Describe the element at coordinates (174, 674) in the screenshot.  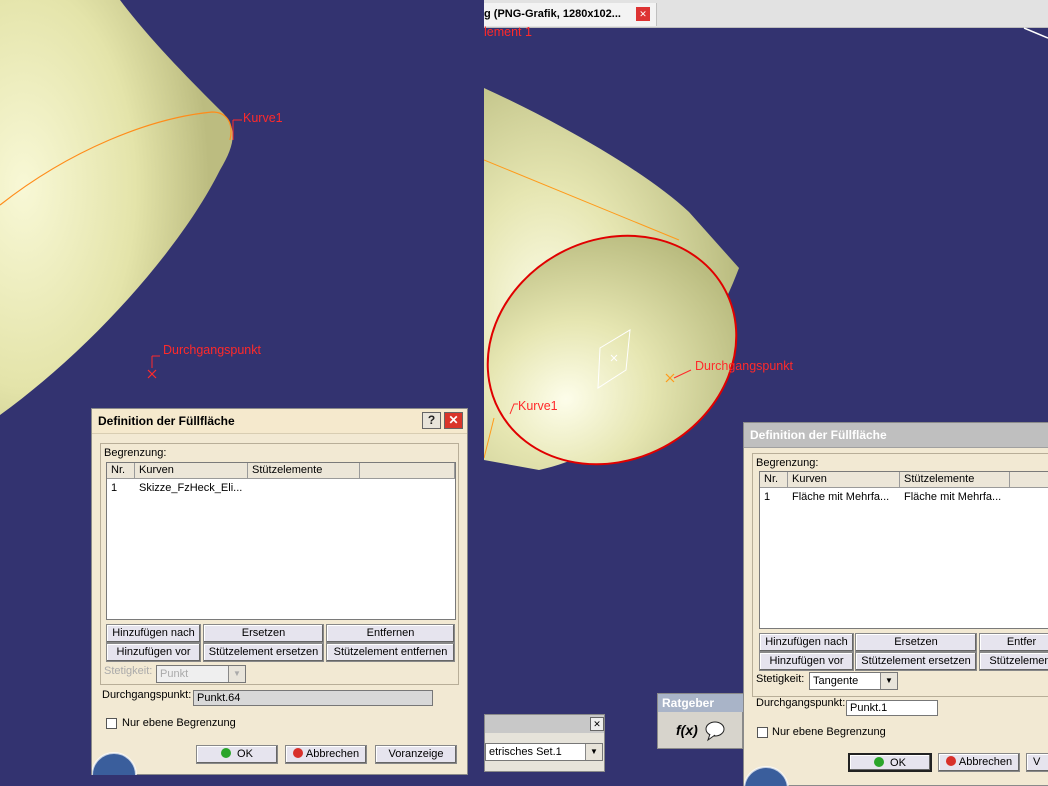
I see `continuity-value: Punkt` at that location.